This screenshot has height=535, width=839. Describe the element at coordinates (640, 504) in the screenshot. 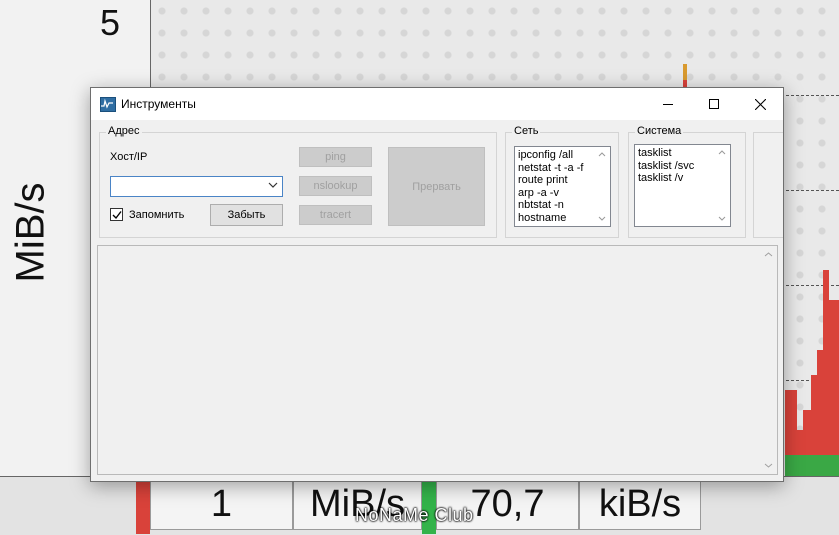

I see `download-rate-unit: kiB/s` at that location.